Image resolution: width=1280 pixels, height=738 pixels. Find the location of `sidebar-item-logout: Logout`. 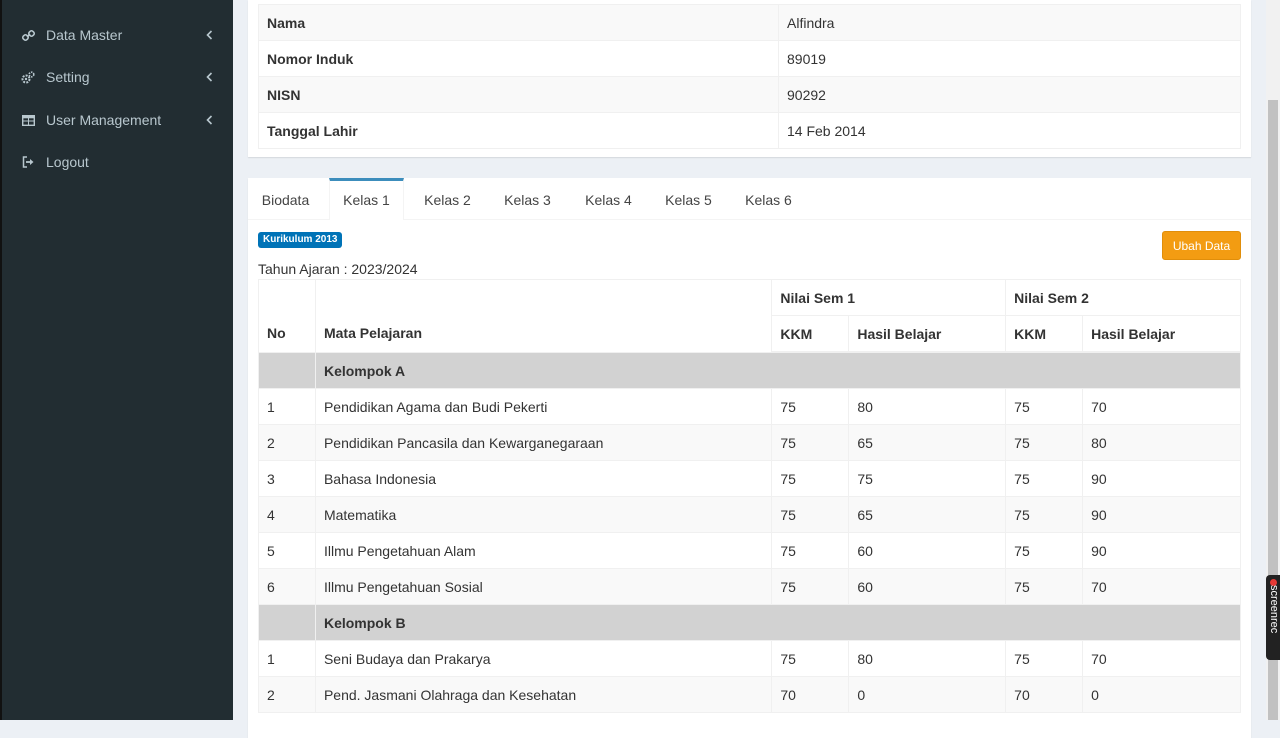

sidebar-item-logout: Logout is located at coordinates (117, 162).